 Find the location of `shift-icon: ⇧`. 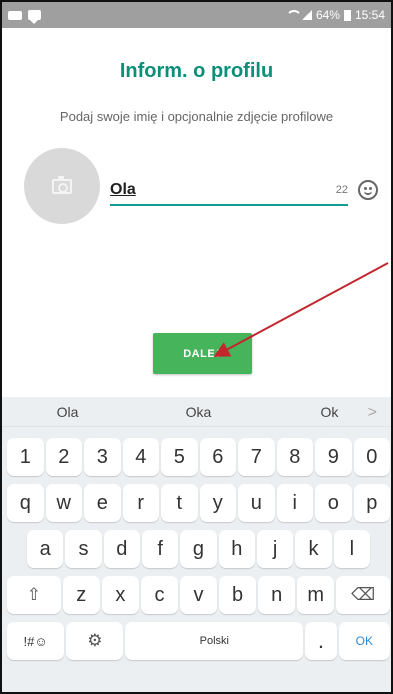

shift-icon: ⇧ is located at coordinates (33, 594).